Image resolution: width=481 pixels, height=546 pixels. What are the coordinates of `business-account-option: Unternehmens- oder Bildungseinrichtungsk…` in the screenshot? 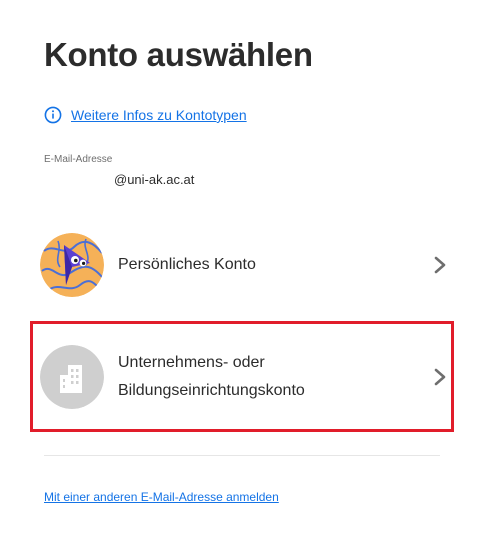 It's located at (245, 377).